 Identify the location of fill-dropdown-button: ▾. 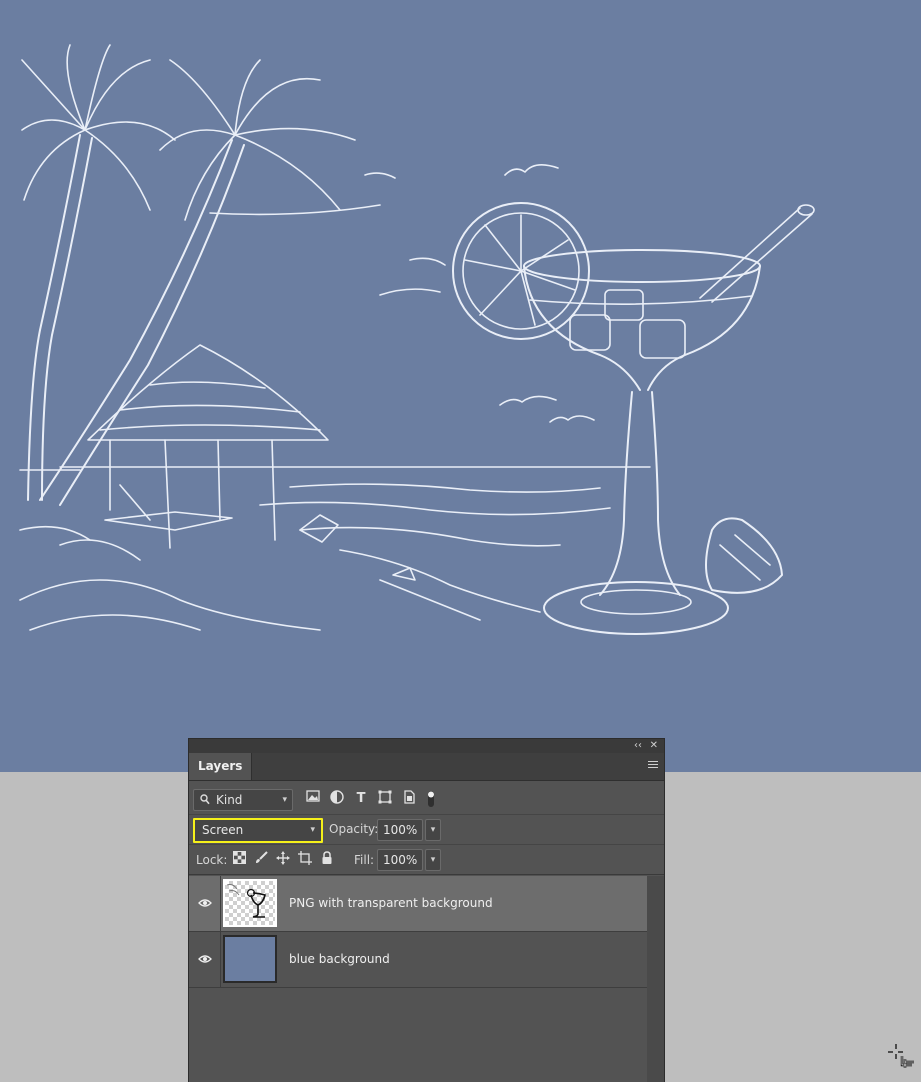
(433, 860).